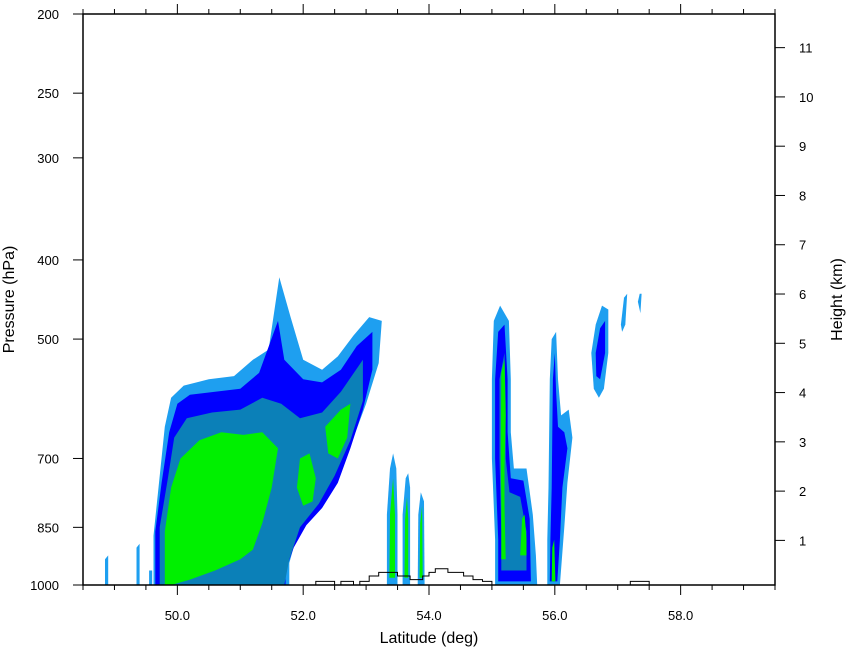  I want to click on height-tick-label: 6, so click(802, 294).